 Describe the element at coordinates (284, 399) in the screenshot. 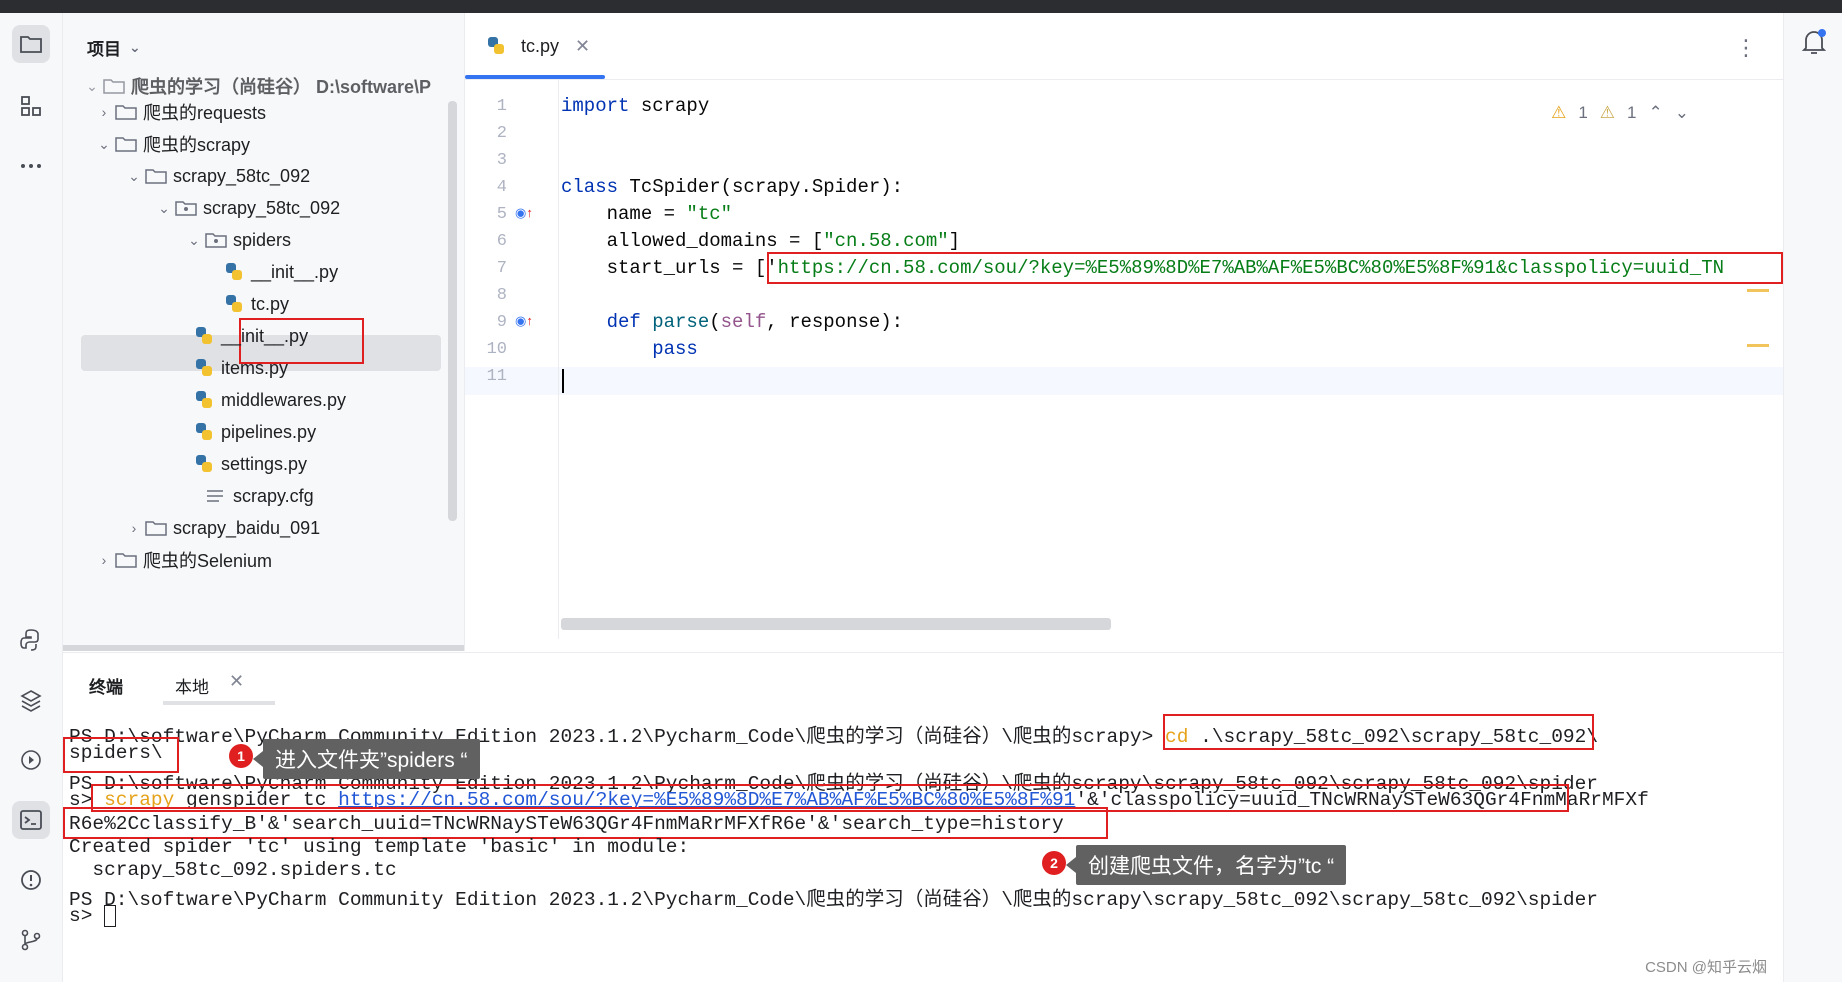

I see `tree-label: middlewares.py` at that location.